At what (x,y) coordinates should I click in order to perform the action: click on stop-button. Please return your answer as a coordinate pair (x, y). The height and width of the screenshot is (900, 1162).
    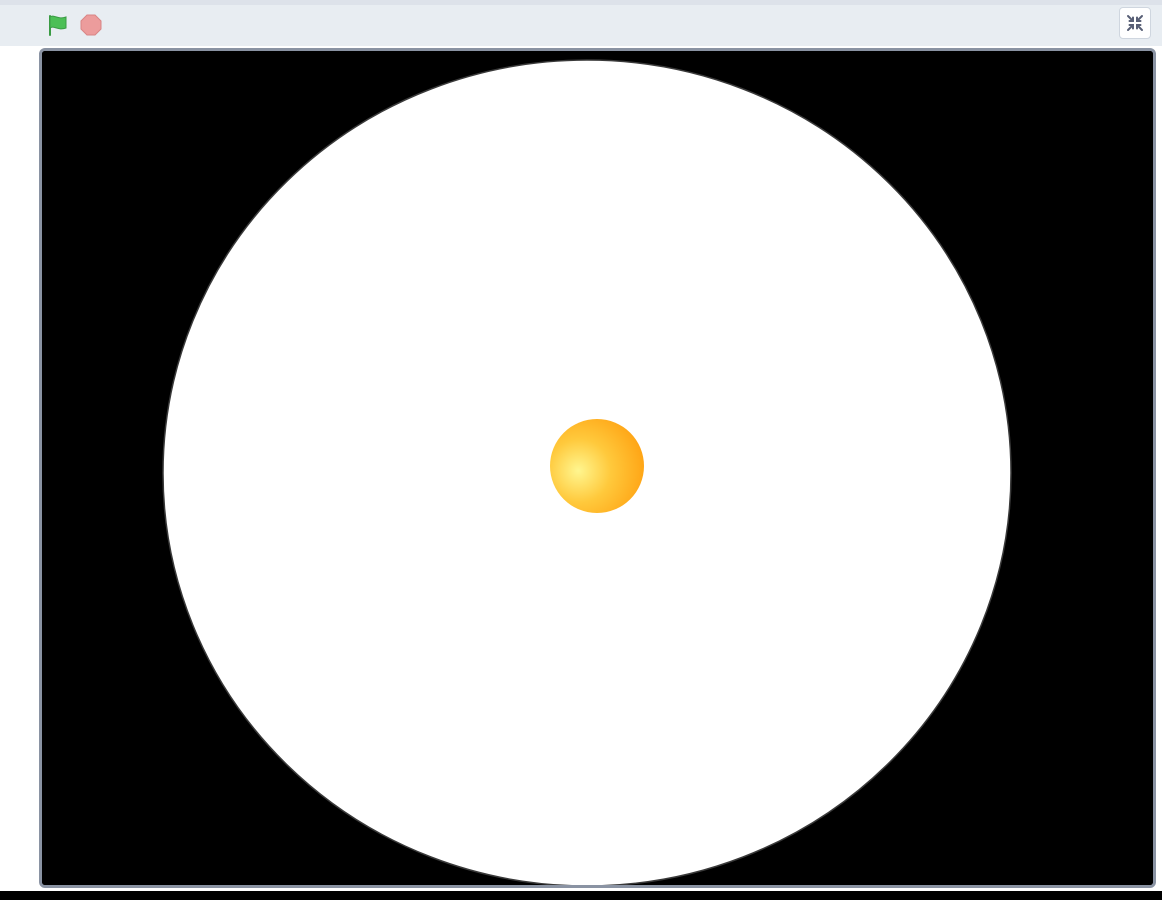
    Looking at the image, I should click on (91, 25).